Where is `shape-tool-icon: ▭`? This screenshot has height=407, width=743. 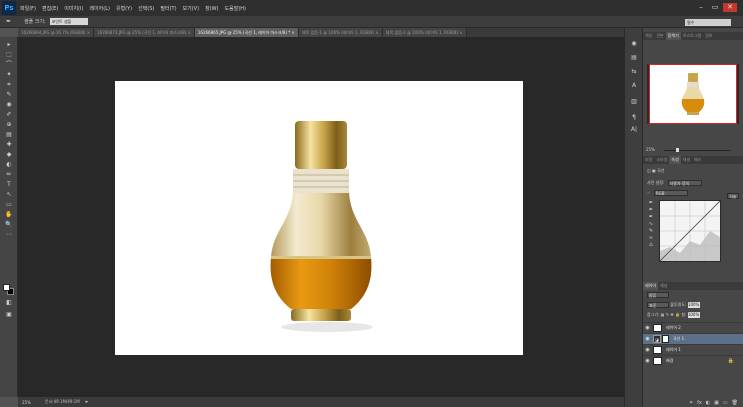
shape-tool-icon: ▭ is located at coordinates (9, 204).